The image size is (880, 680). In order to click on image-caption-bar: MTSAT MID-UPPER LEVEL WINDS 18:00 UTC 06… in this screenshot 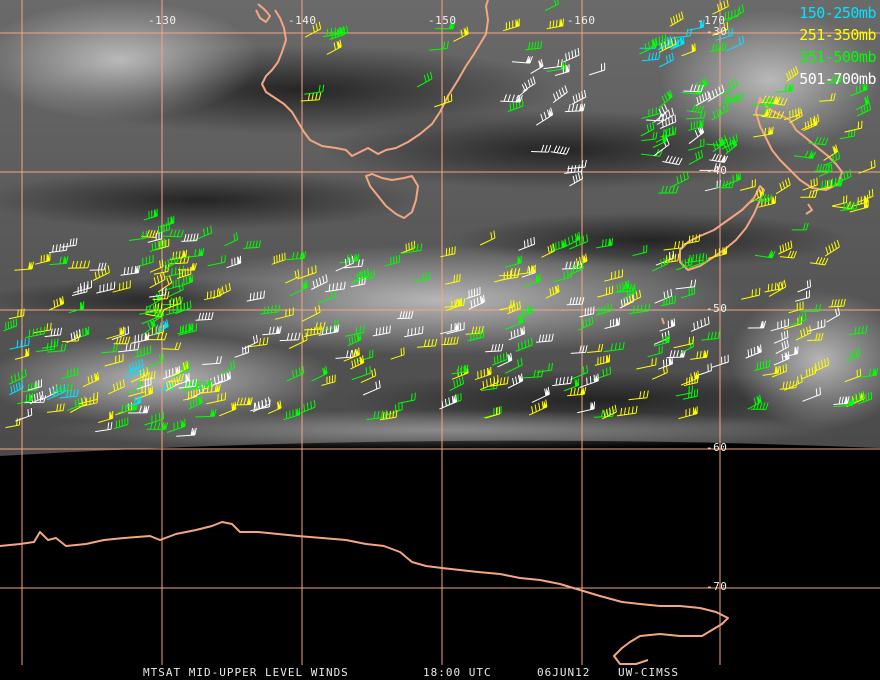, I will do `click(440, 672)`.